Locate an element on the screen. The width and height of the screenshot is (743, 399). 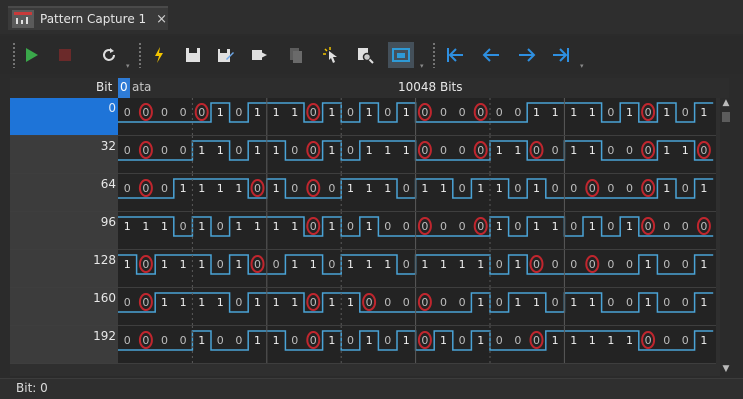
table-row: 128 1 0 1 1 1 0 1 0 0 1 1 0 1 1 1 0 1 1 1 1 0 1 0 0 0 0 0 0 1 0 0 1 is located at coordinates (363, 269).